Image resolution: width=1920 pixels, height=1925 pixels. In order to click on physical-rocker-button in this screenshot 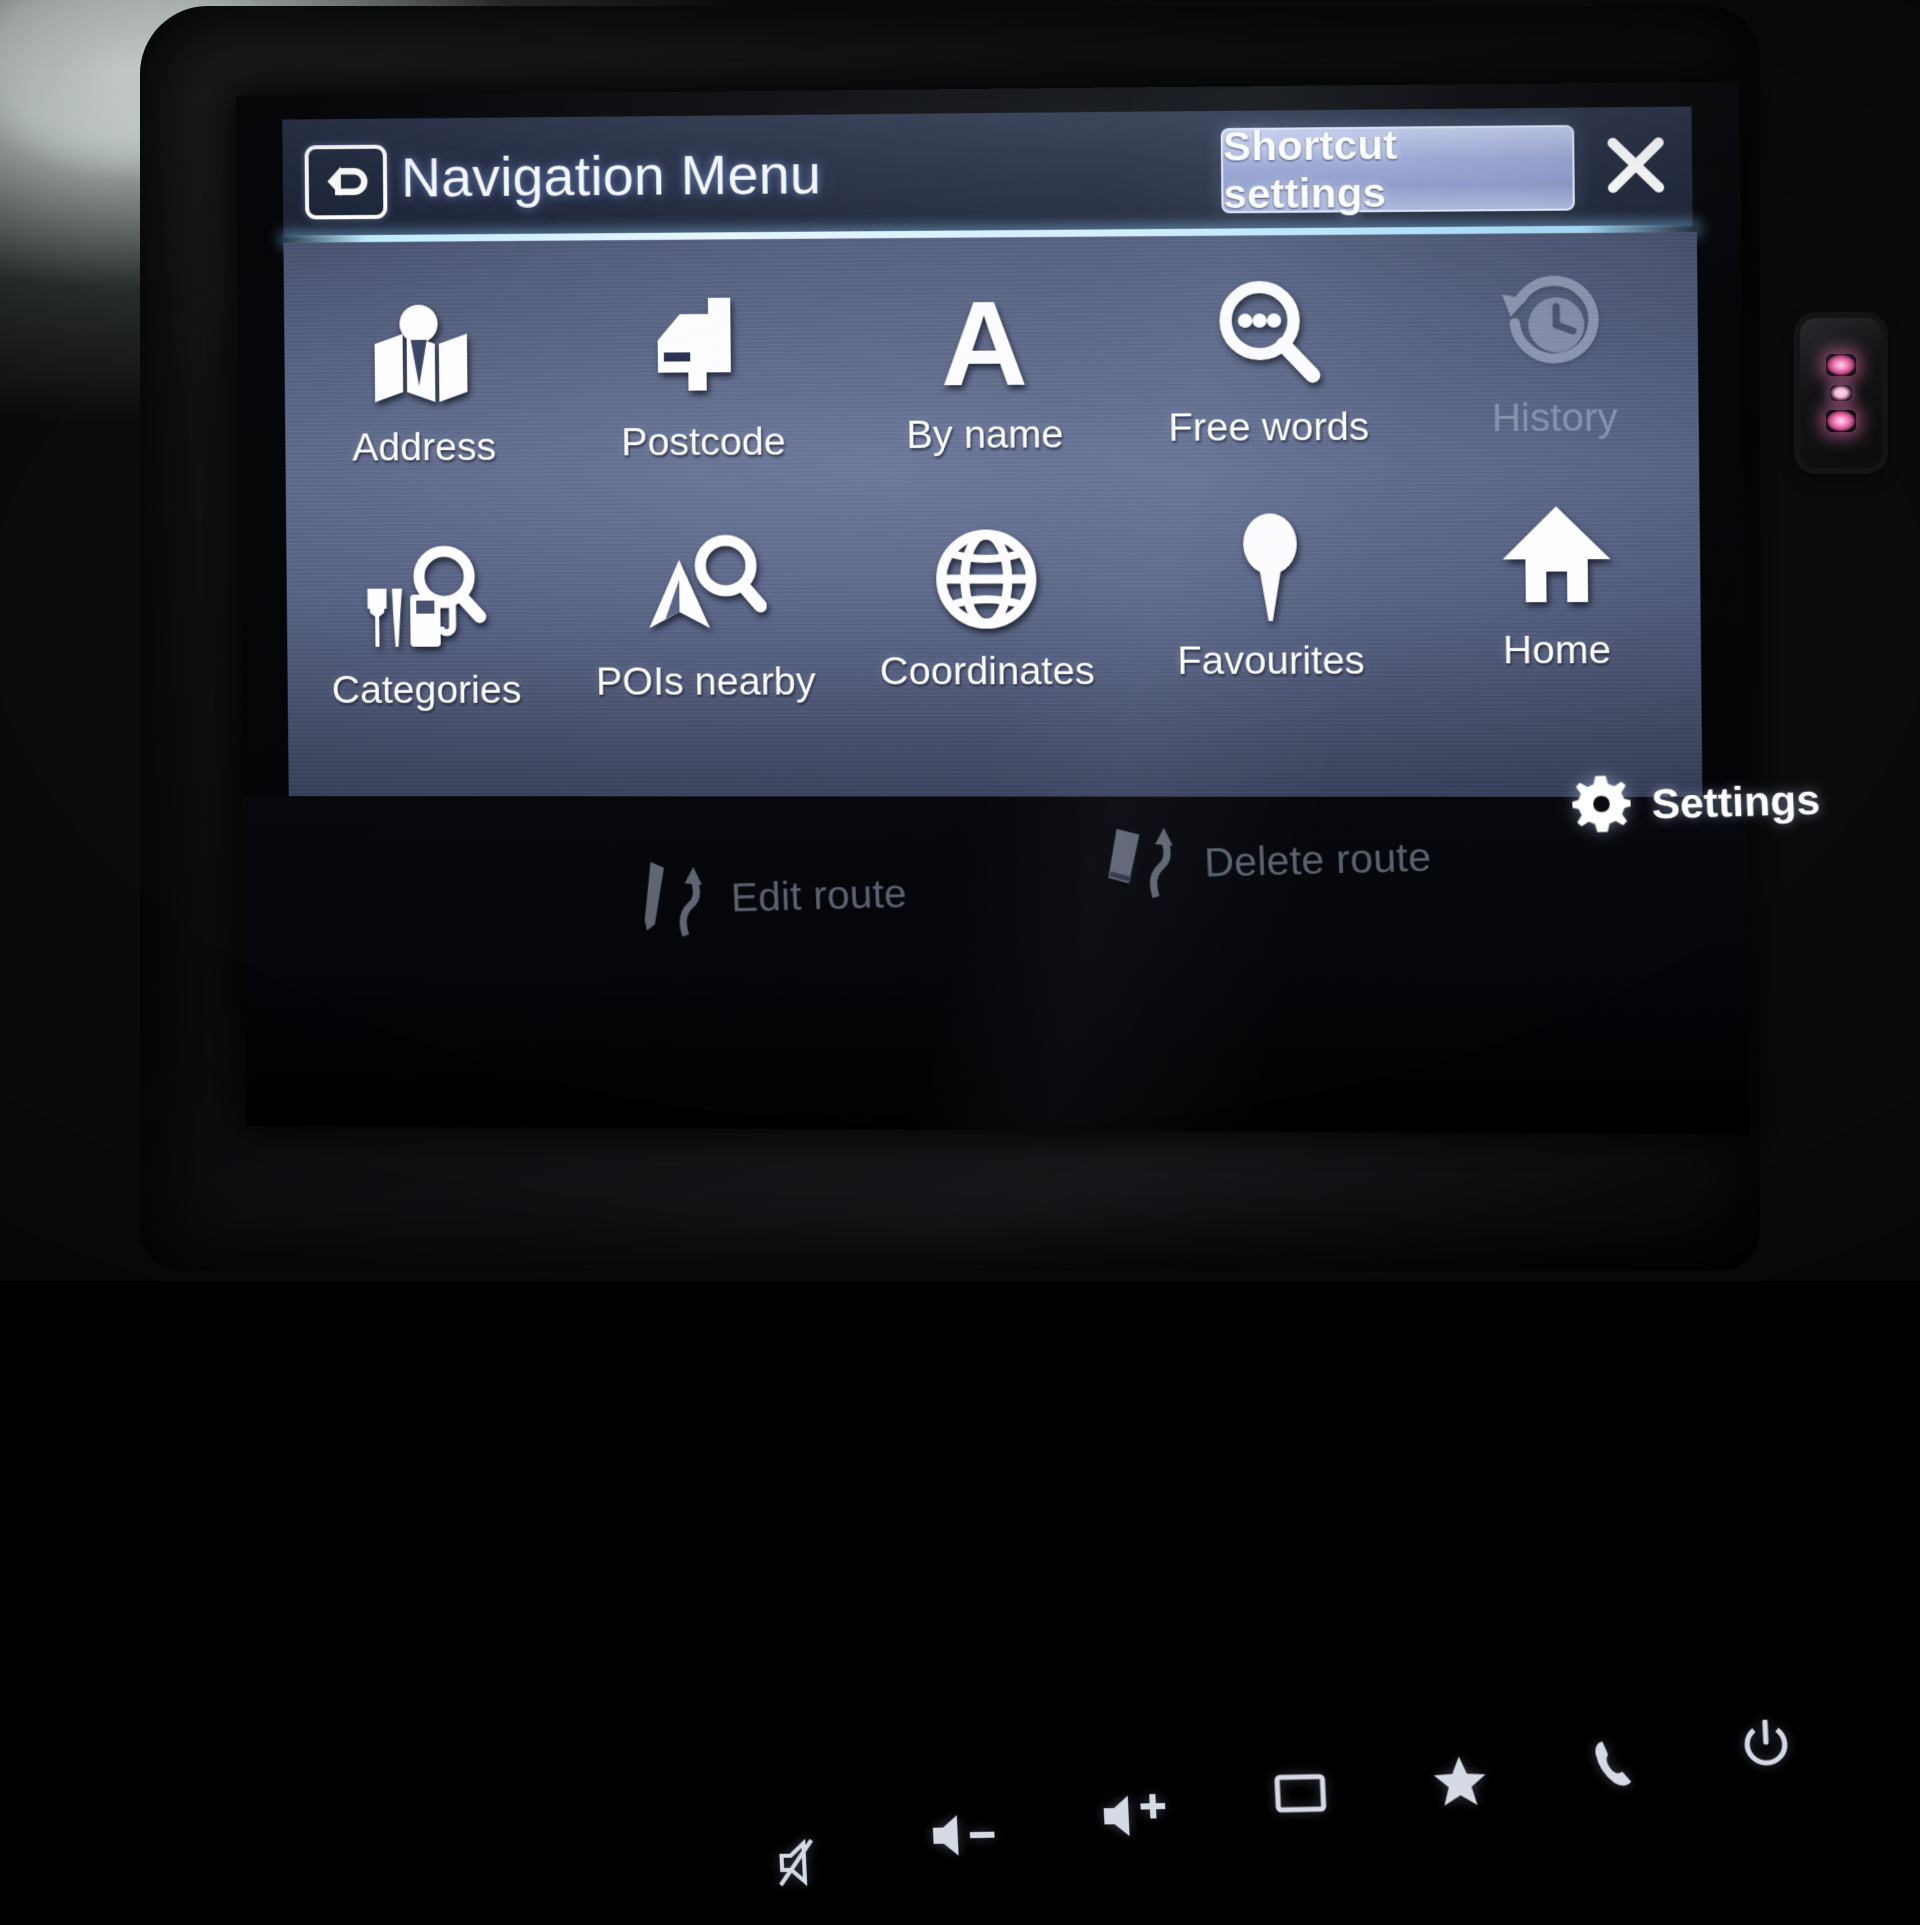, I will do `click(1841, 393)`.